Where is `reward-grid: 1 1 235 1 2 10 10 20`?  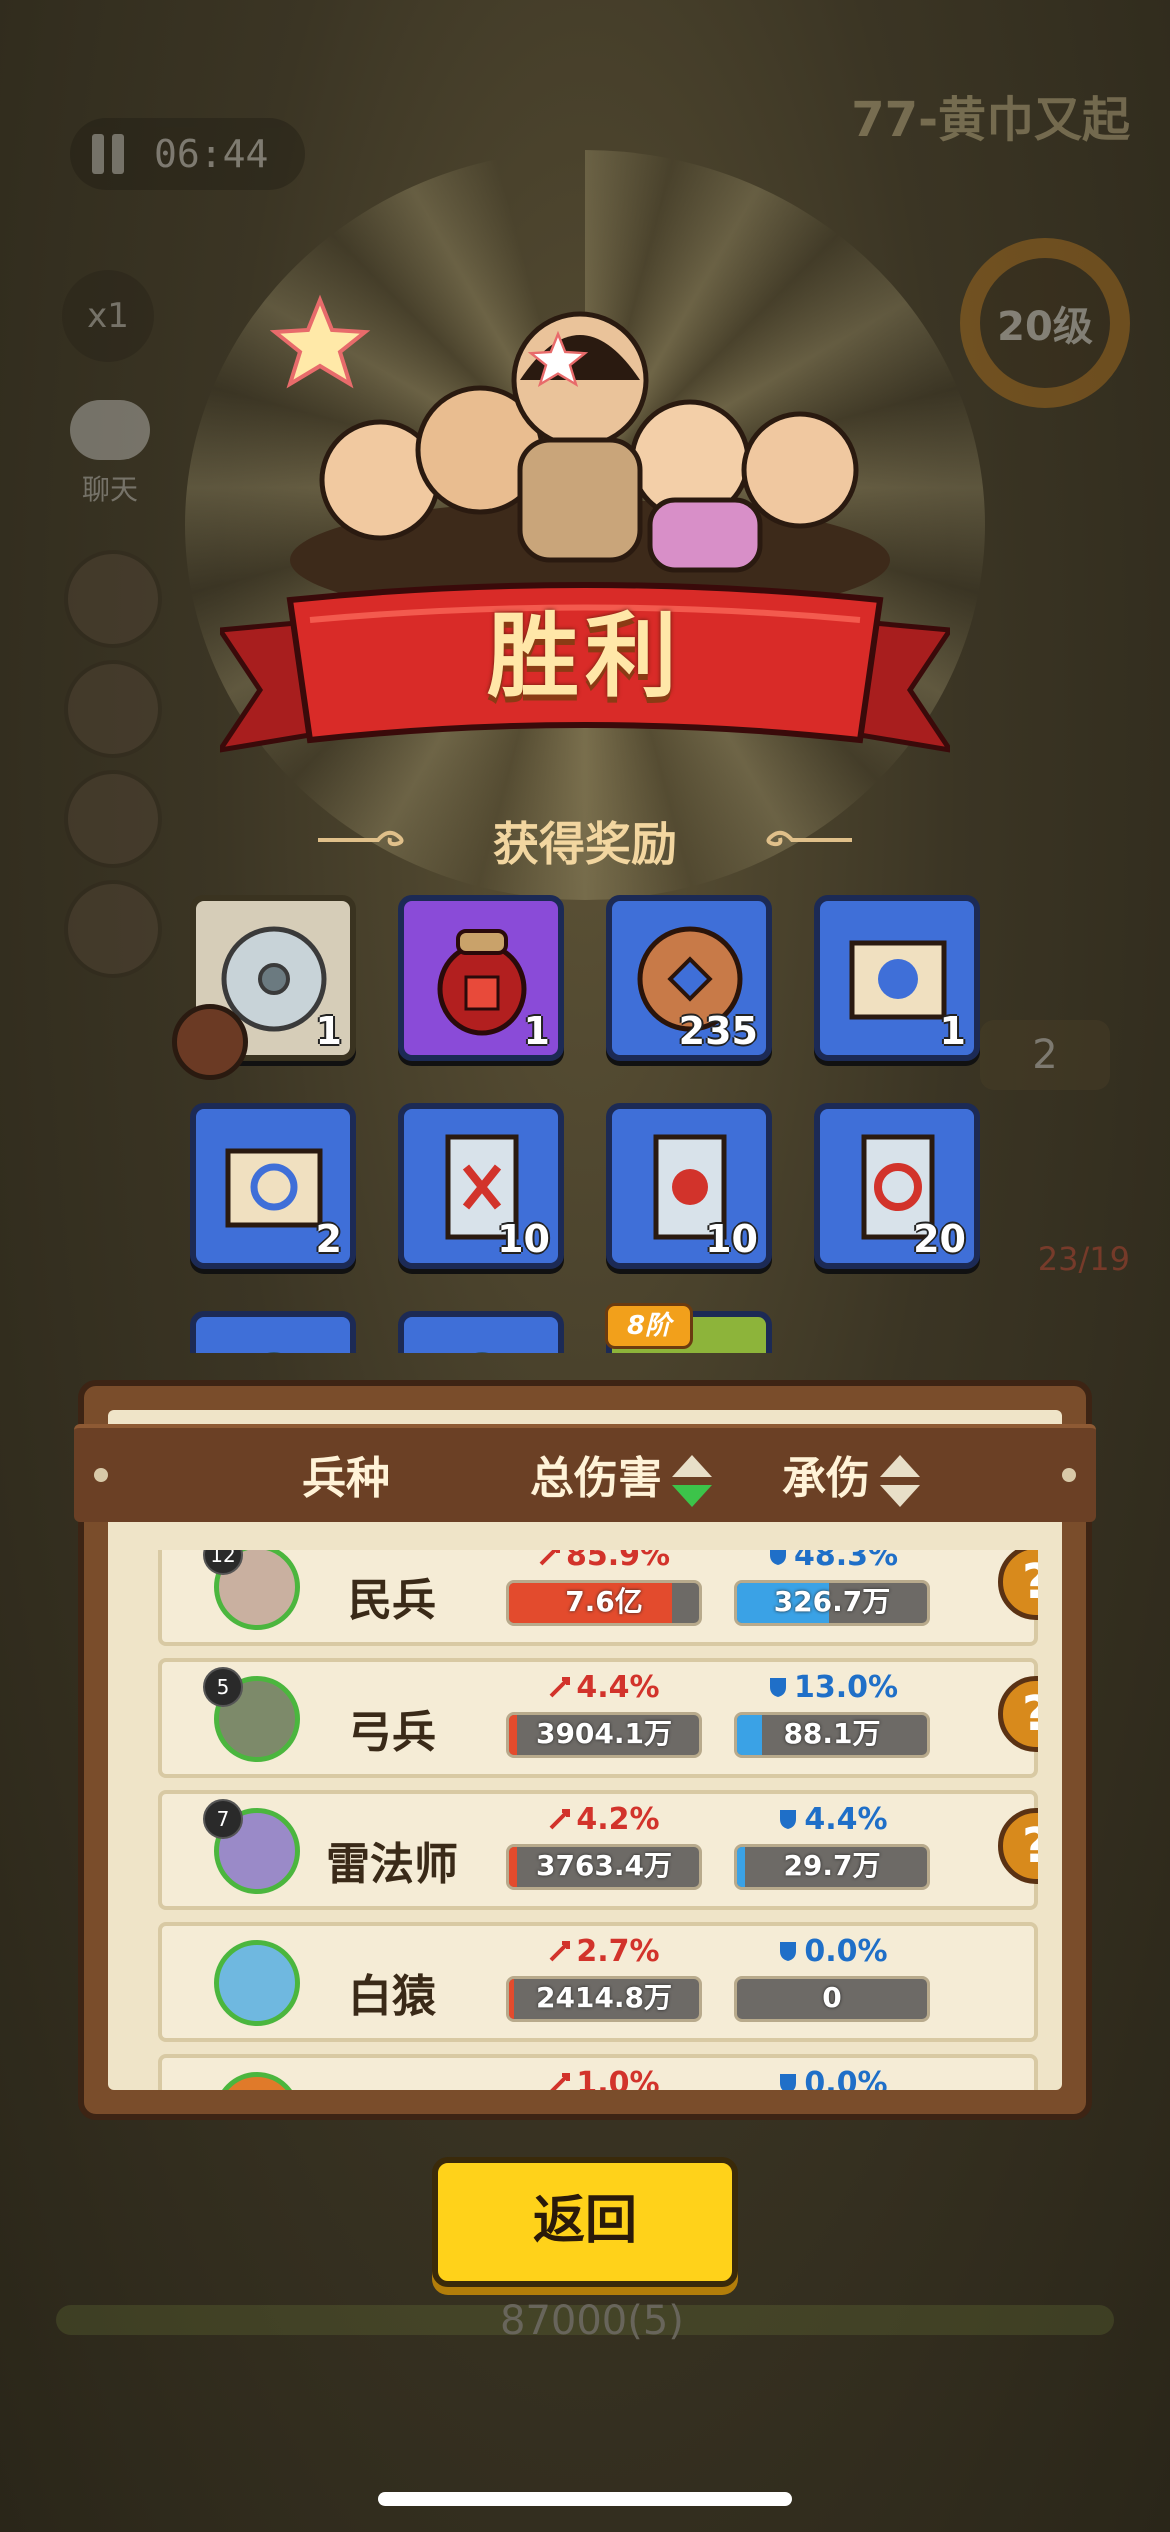 reward-grid: 1 1 235 1 2 10 10 20 is located at coordinates (585, 1124).